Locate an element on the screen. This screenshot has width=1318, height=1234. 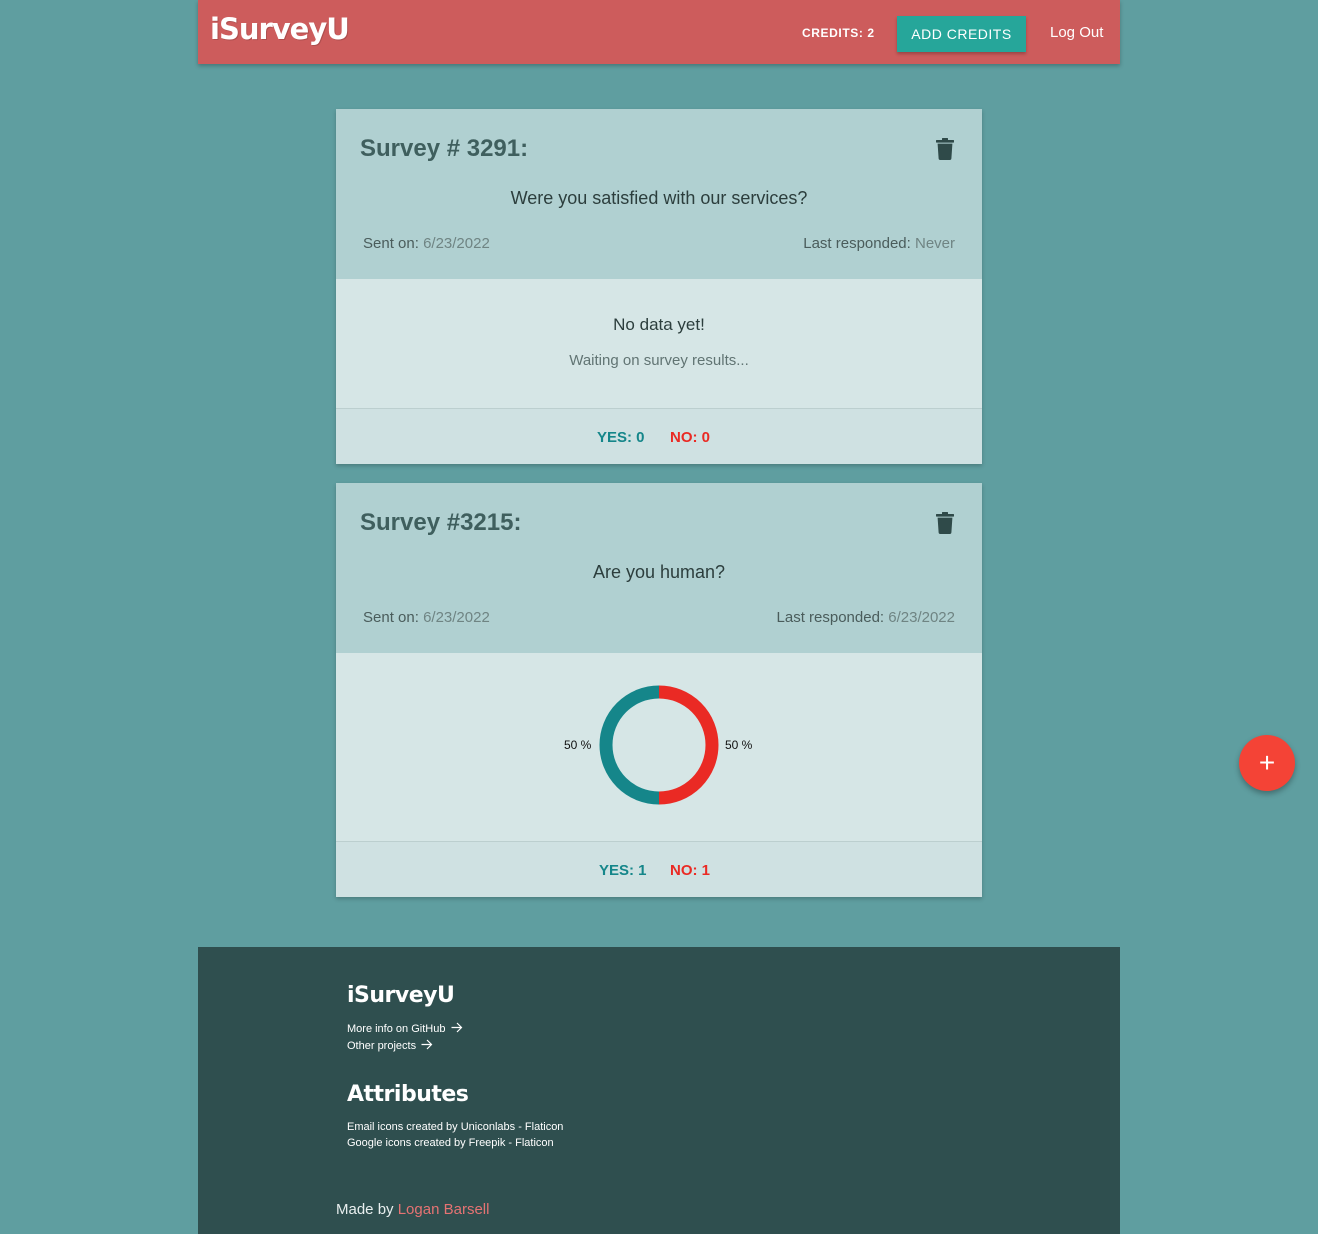
other-projects-link: Other projects is located at coordinates (390, 1045).